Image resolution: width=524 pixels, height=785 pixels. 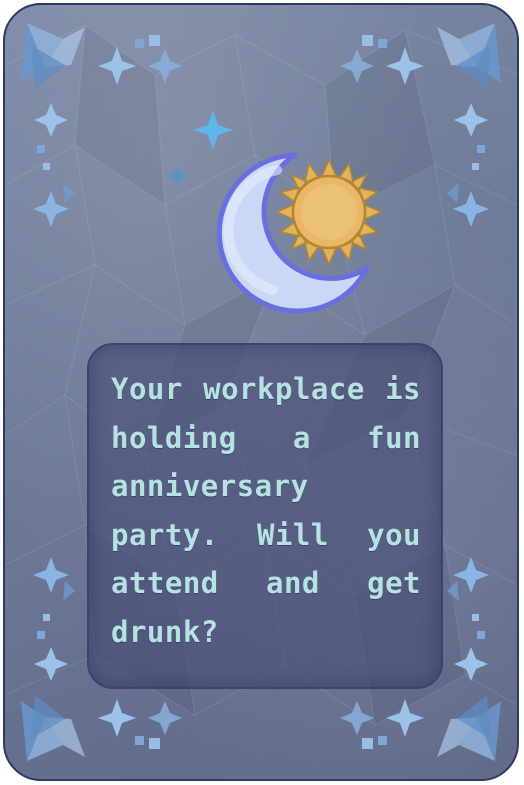 What do you see at coordinates (274, 212) in the screenshot?
I see `moon-sun-emblem` at bounding box center [274, 212].